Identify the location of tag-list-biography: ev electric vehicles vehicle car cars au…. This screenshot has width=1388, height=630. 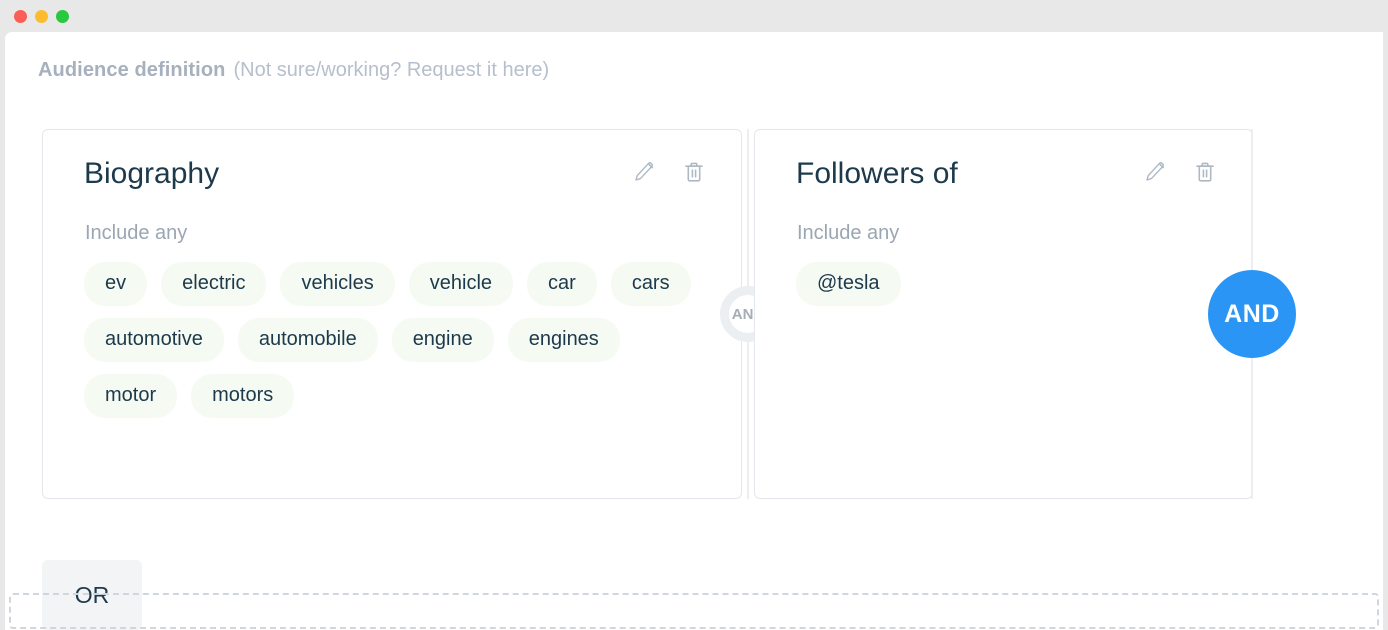
(403, 340).